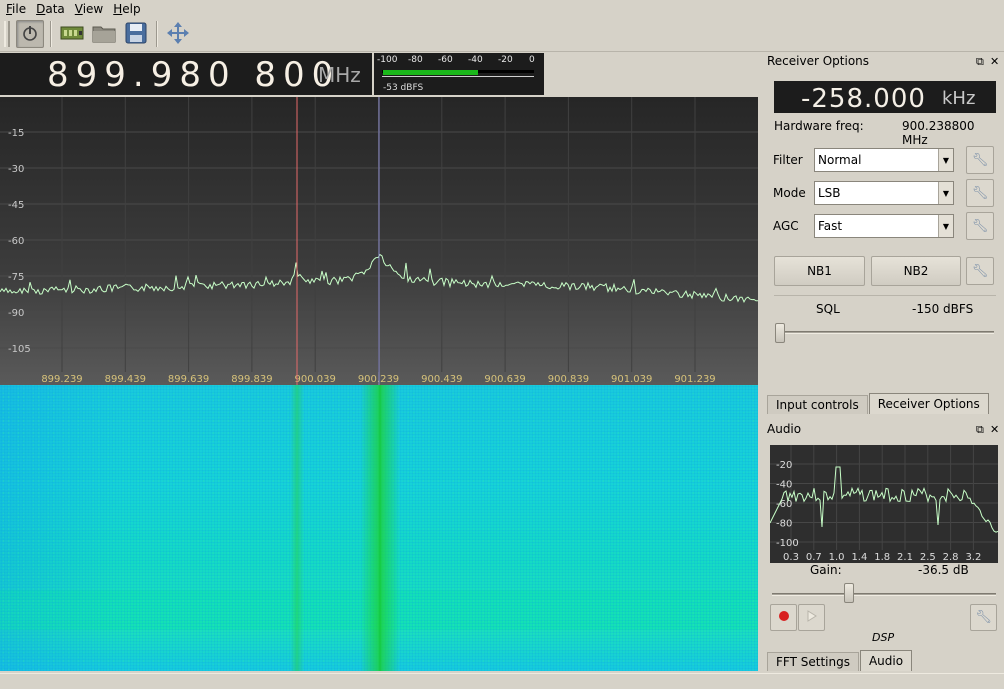  I want to click on toolbar-grip, so click(7, 34).